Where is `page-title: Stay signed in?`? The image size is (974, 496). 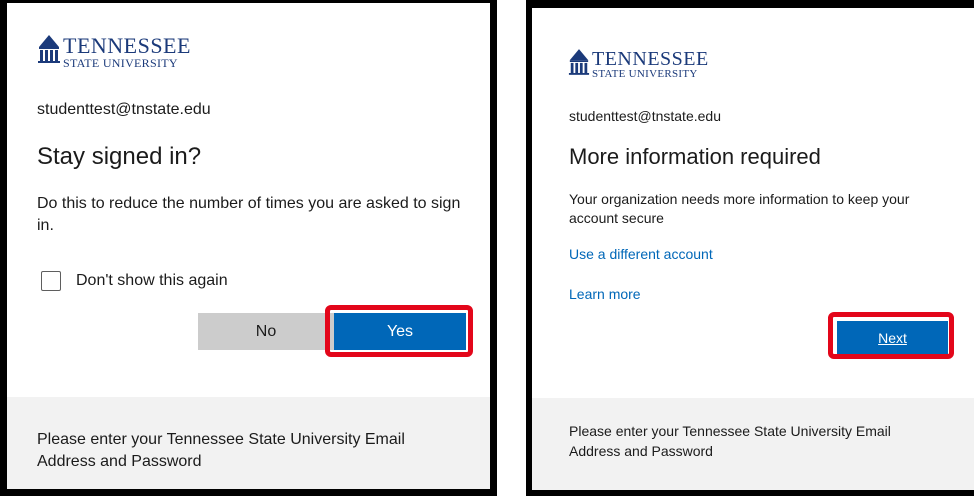 page-title: Stay signed in? is located at coordinates (119, 156).